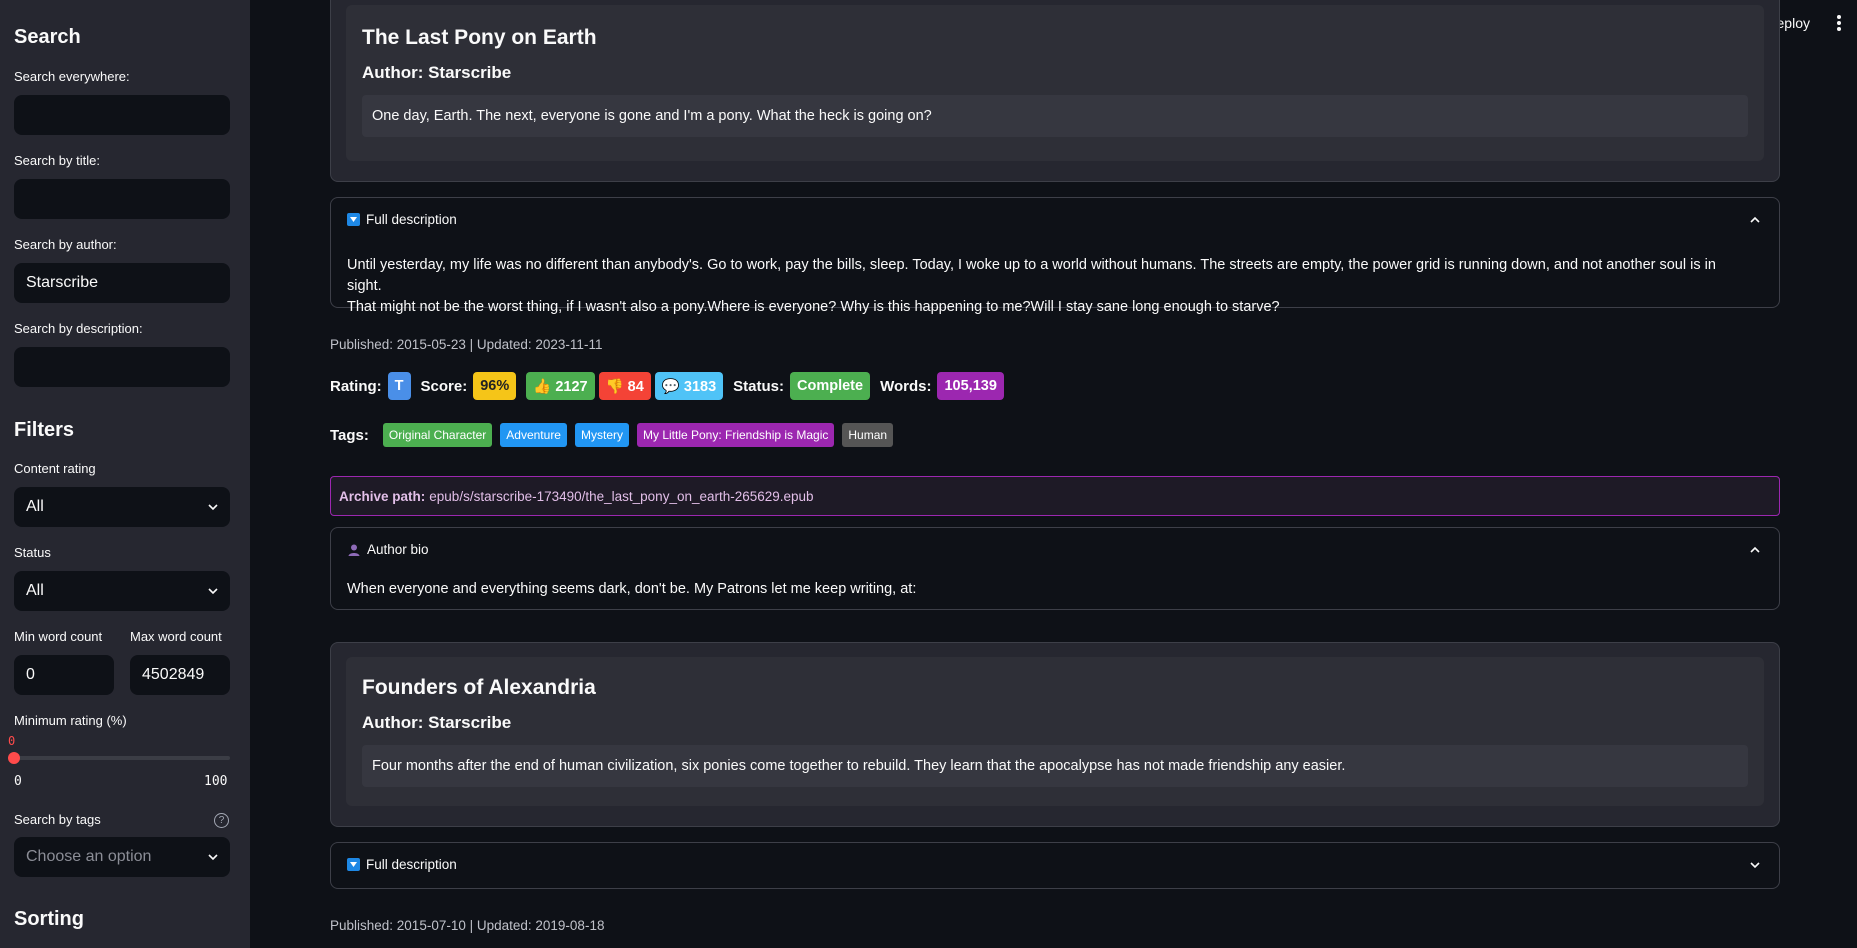 This screenshot has height=948, width=1857. What do you see at coordinates (122, 283) in the screenshot?
I see `search-author-input: Starscribe` at bounding box center [122, 283].